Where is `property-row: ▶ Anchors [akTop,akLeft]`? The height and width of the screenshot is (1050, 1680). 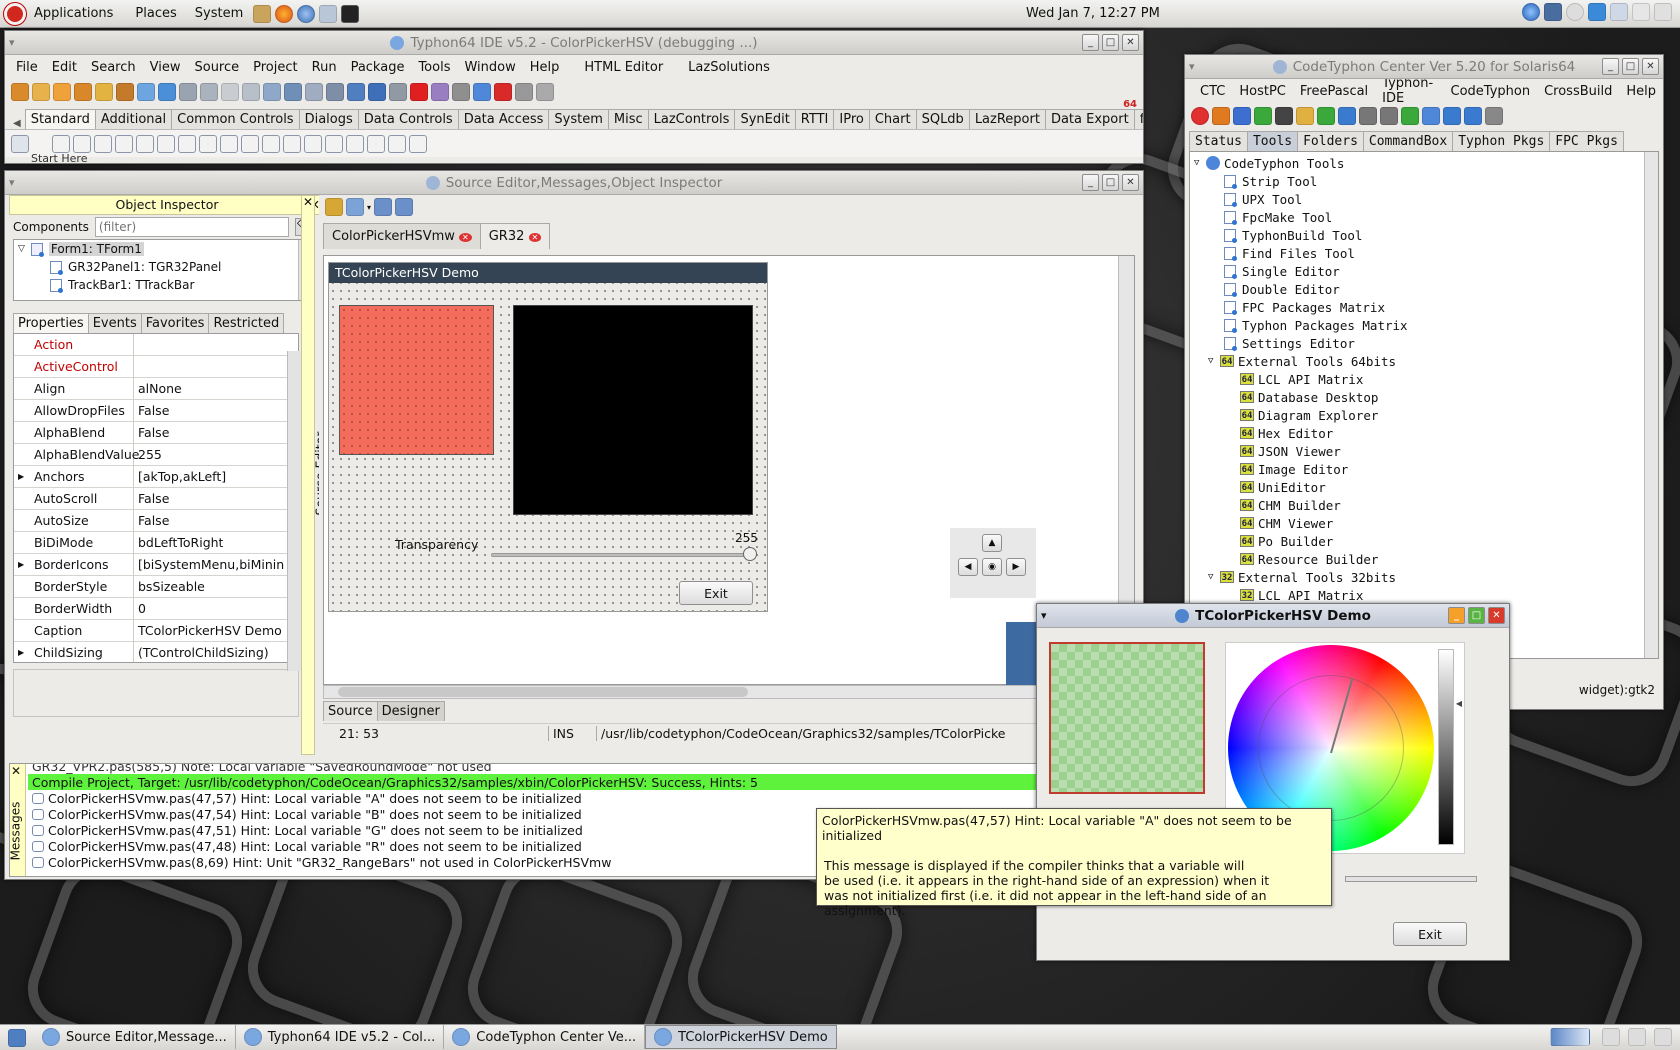
property-row: ▶ Anchors [akTop,akLeft] is located at coordinates (156, 477).